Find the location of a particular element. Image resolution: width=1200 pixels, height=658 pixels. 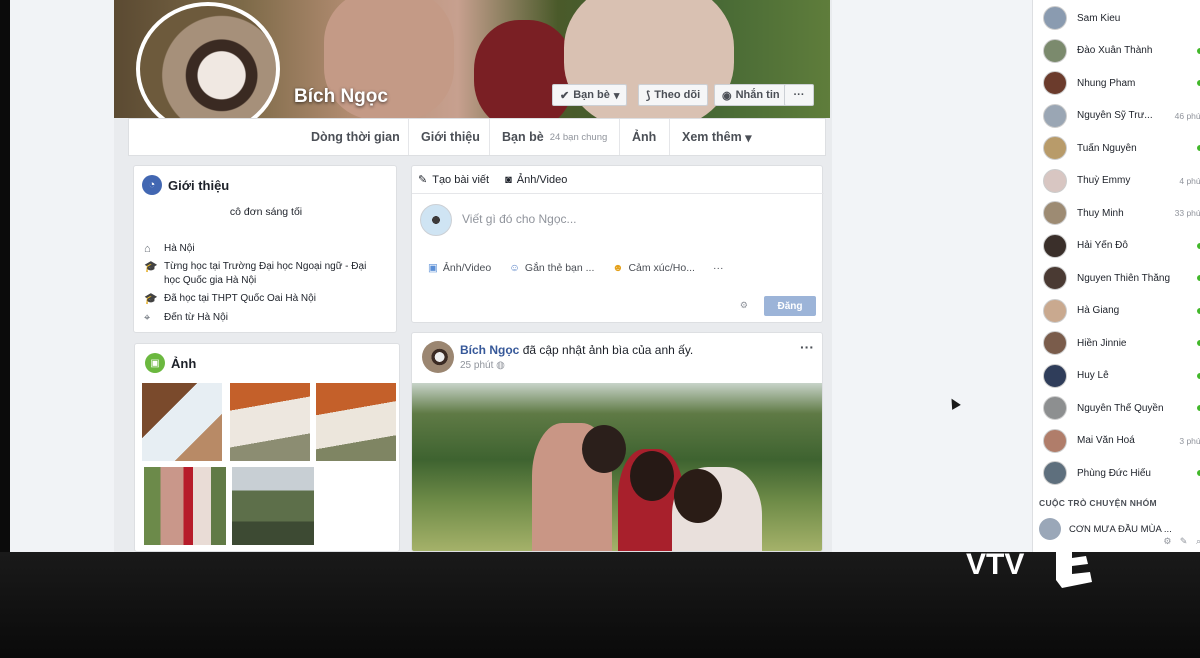

post-image is located at coordinates (617, 467).